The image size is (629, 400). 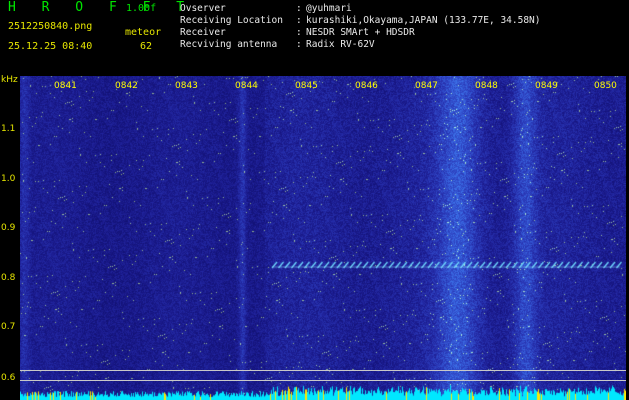 What do you see at coordinates (141, 8) in the screenshot?
I see `app-version: 1.00f` at bounding box center [141, 8].